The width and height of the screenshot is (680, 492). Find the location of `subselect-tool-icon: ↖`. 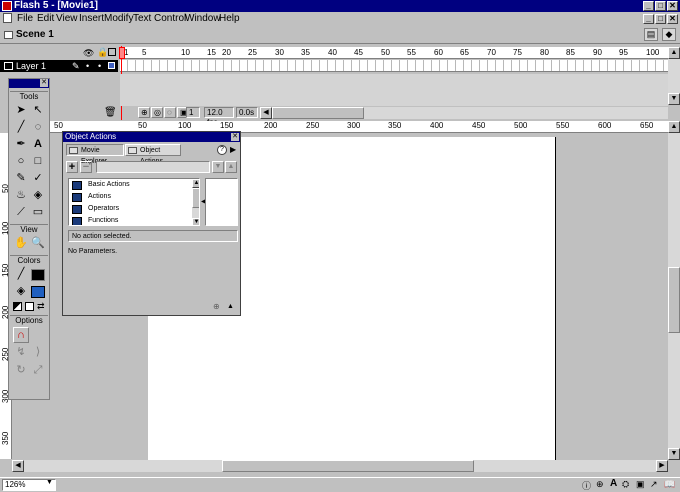

subselect-tool-icon: ↖ is located at coordinates (38, 111).